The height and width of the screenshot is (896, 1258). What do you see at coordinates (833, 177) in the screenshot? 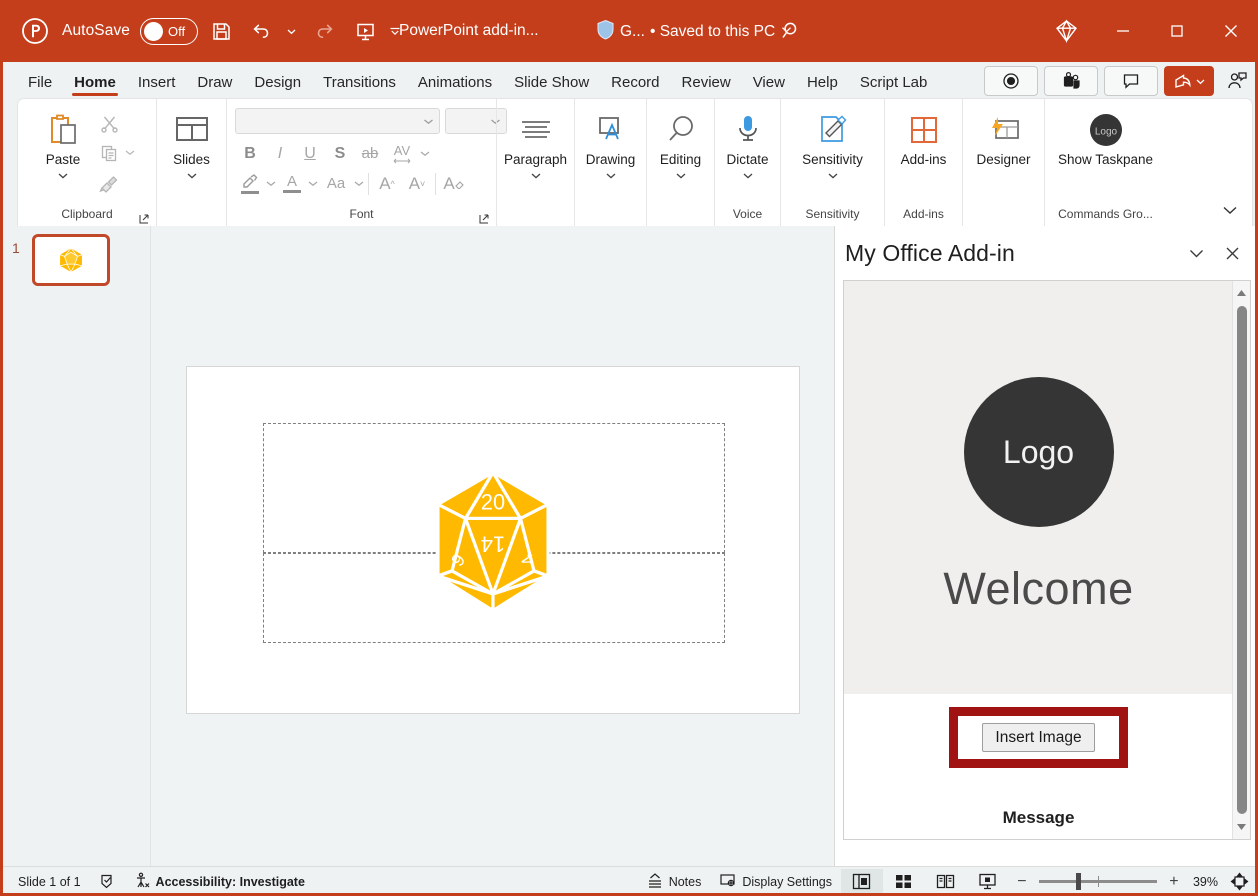
I see `sensitivity-chevron-down-icon` at bounding box center [833, 177].